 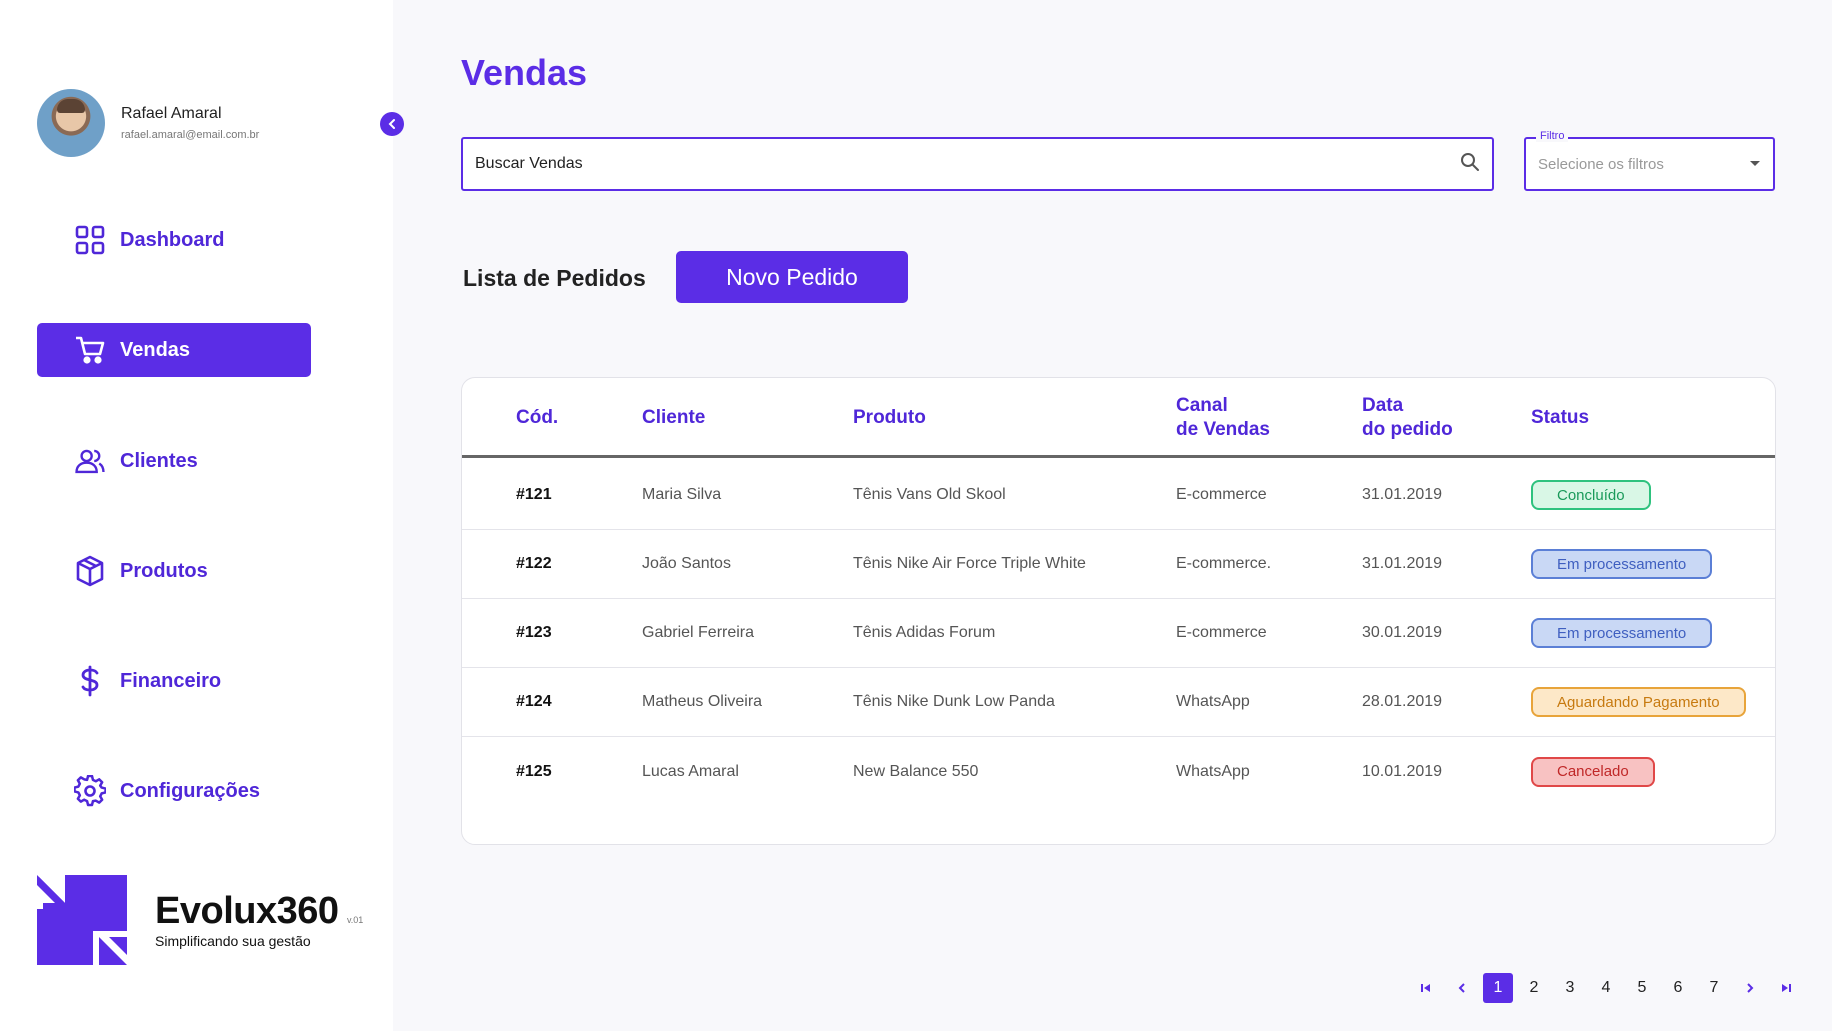 What do you see at coordinates (534, 701) in the screenshot?
I see `order-code: #124` at bounding box center [534, 701].